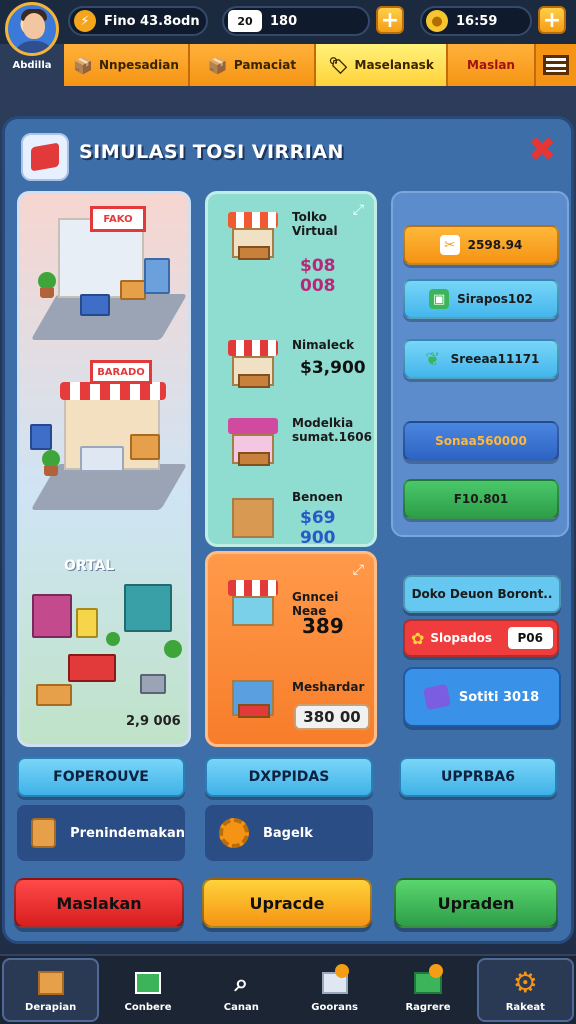 The width and height of the screenshot is (576, 1024). I want to click on currency-energy: ⚡ Fino 43.8odn, so click(138, 21).